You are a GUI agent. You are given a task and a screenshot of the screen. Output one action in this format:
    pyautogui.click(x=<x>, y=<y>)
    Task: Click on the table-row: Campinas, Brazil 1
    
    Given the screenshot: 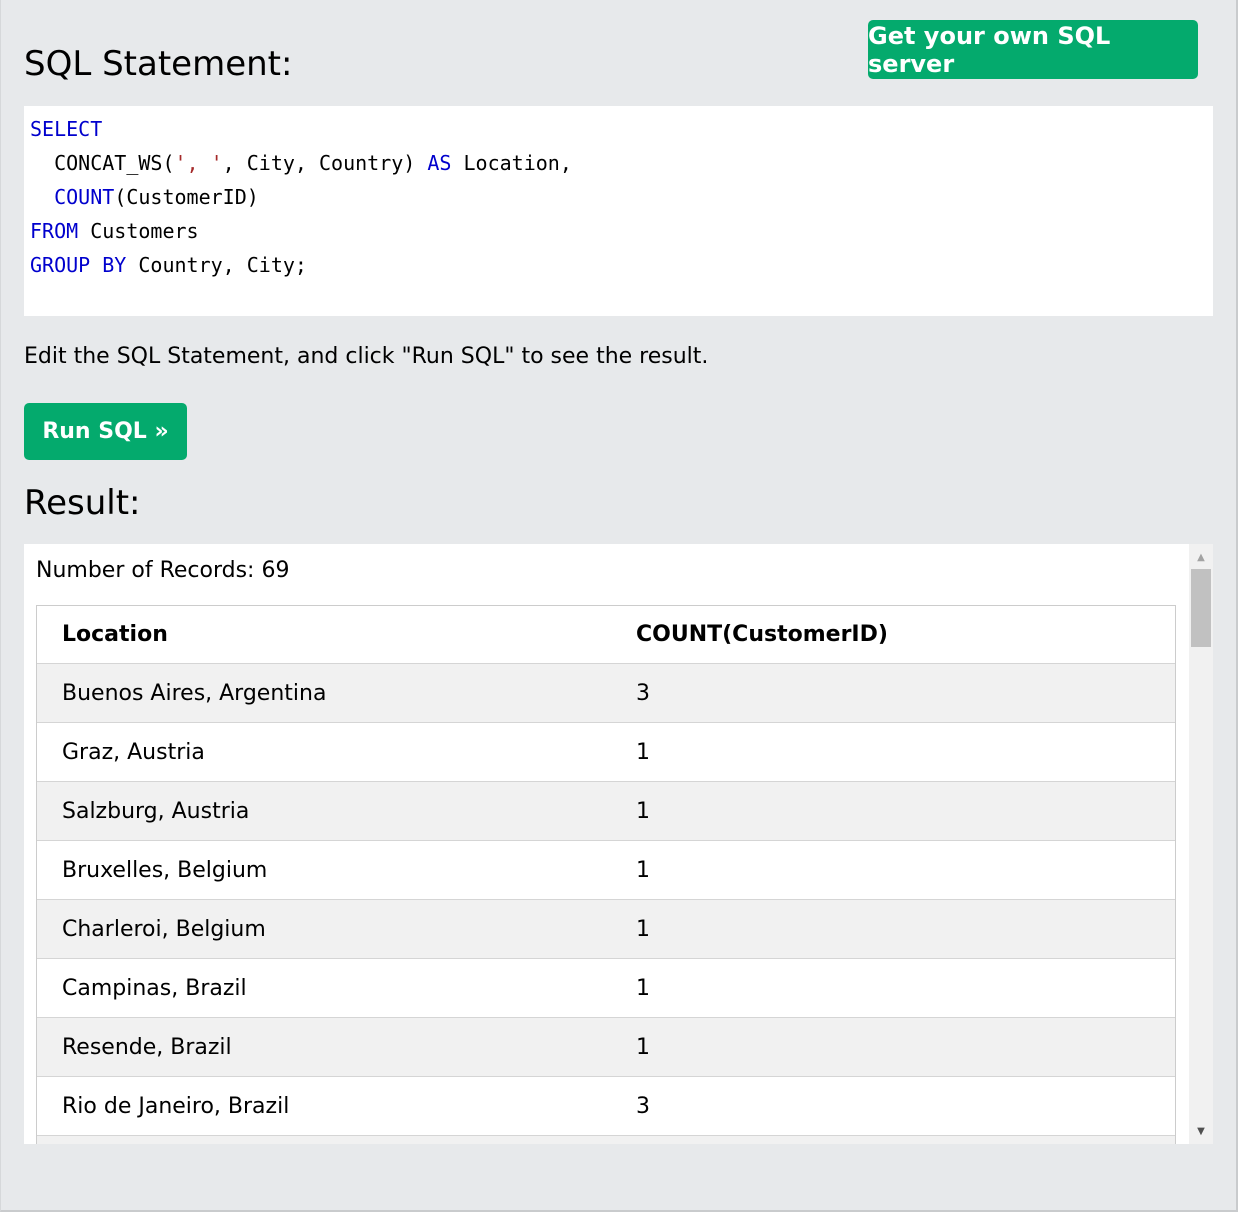 What is the action you would take?
    pyautogui.click(x=606, y=988)
    